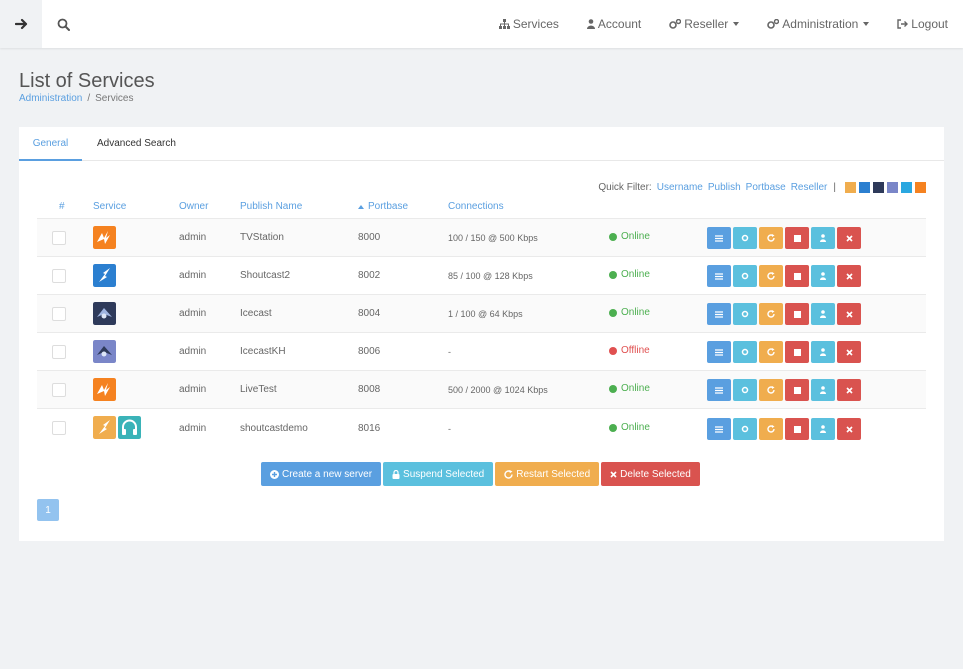  I want to click on tab-general: General, so click(50, 144).